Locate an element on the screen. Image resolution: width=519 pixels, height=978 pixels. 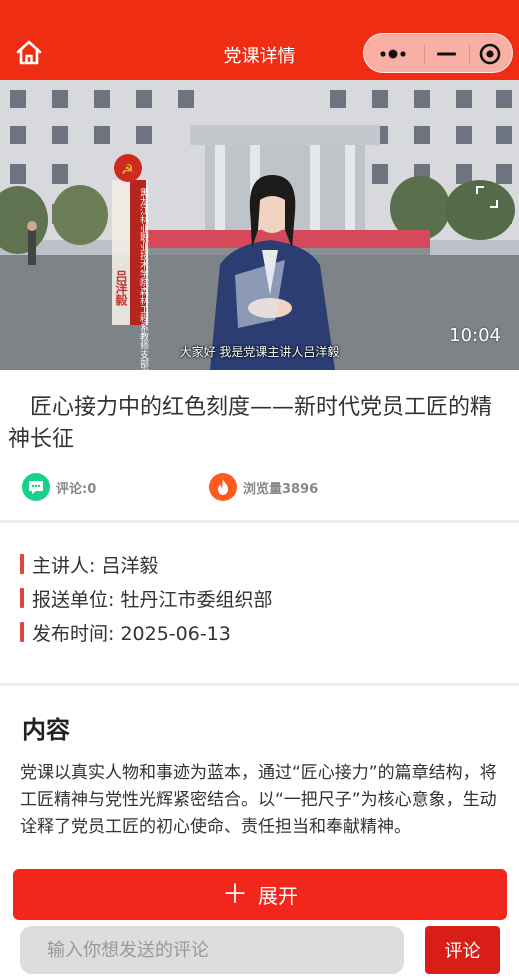
unit-row: 报送单位: 牡丹江市委组织部 is located at coordinates (146, 599).